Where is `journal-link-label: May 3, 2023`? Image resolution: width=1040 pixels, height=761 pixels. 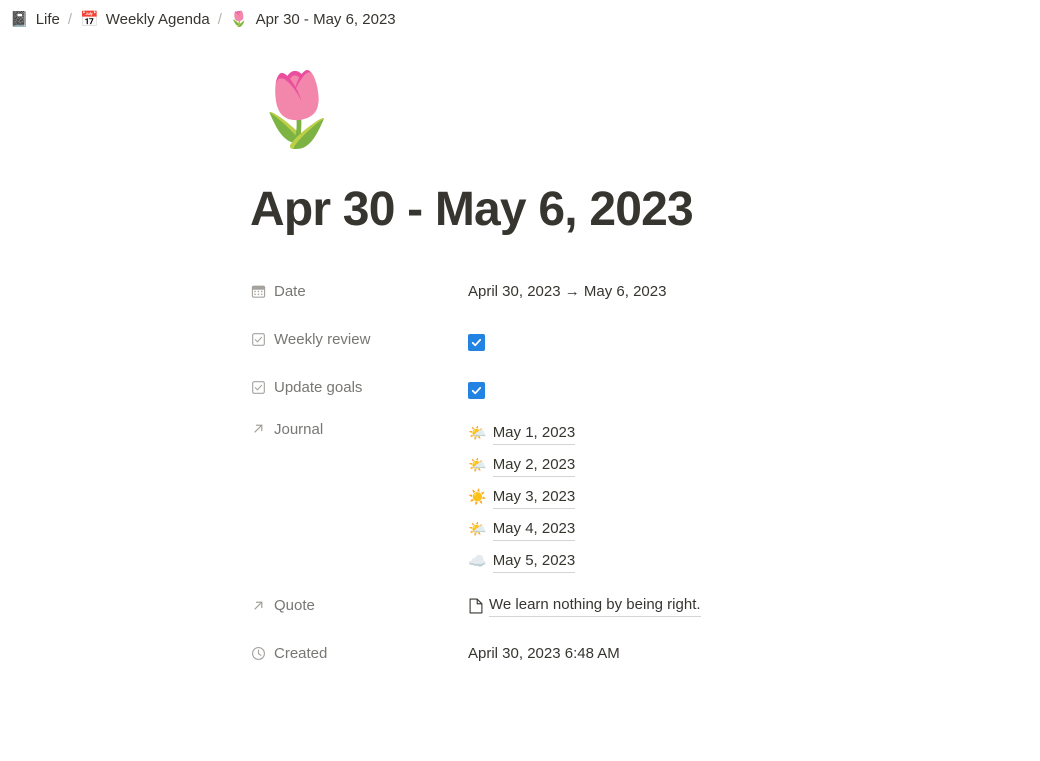 journal-link-label: May 3, 2023 is located at coordinates (534, 498).